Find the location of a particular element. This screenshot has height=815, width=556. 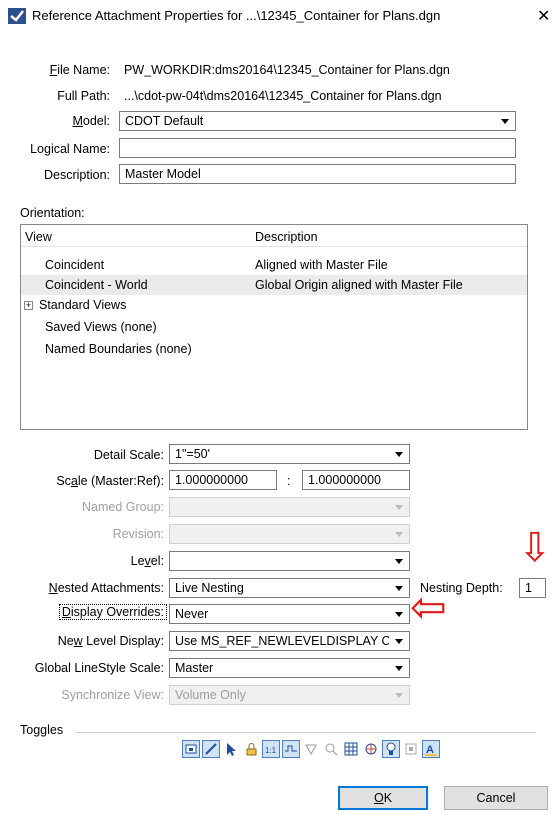

list-item: Saved Views (none) is located at coordinates (274, 327).